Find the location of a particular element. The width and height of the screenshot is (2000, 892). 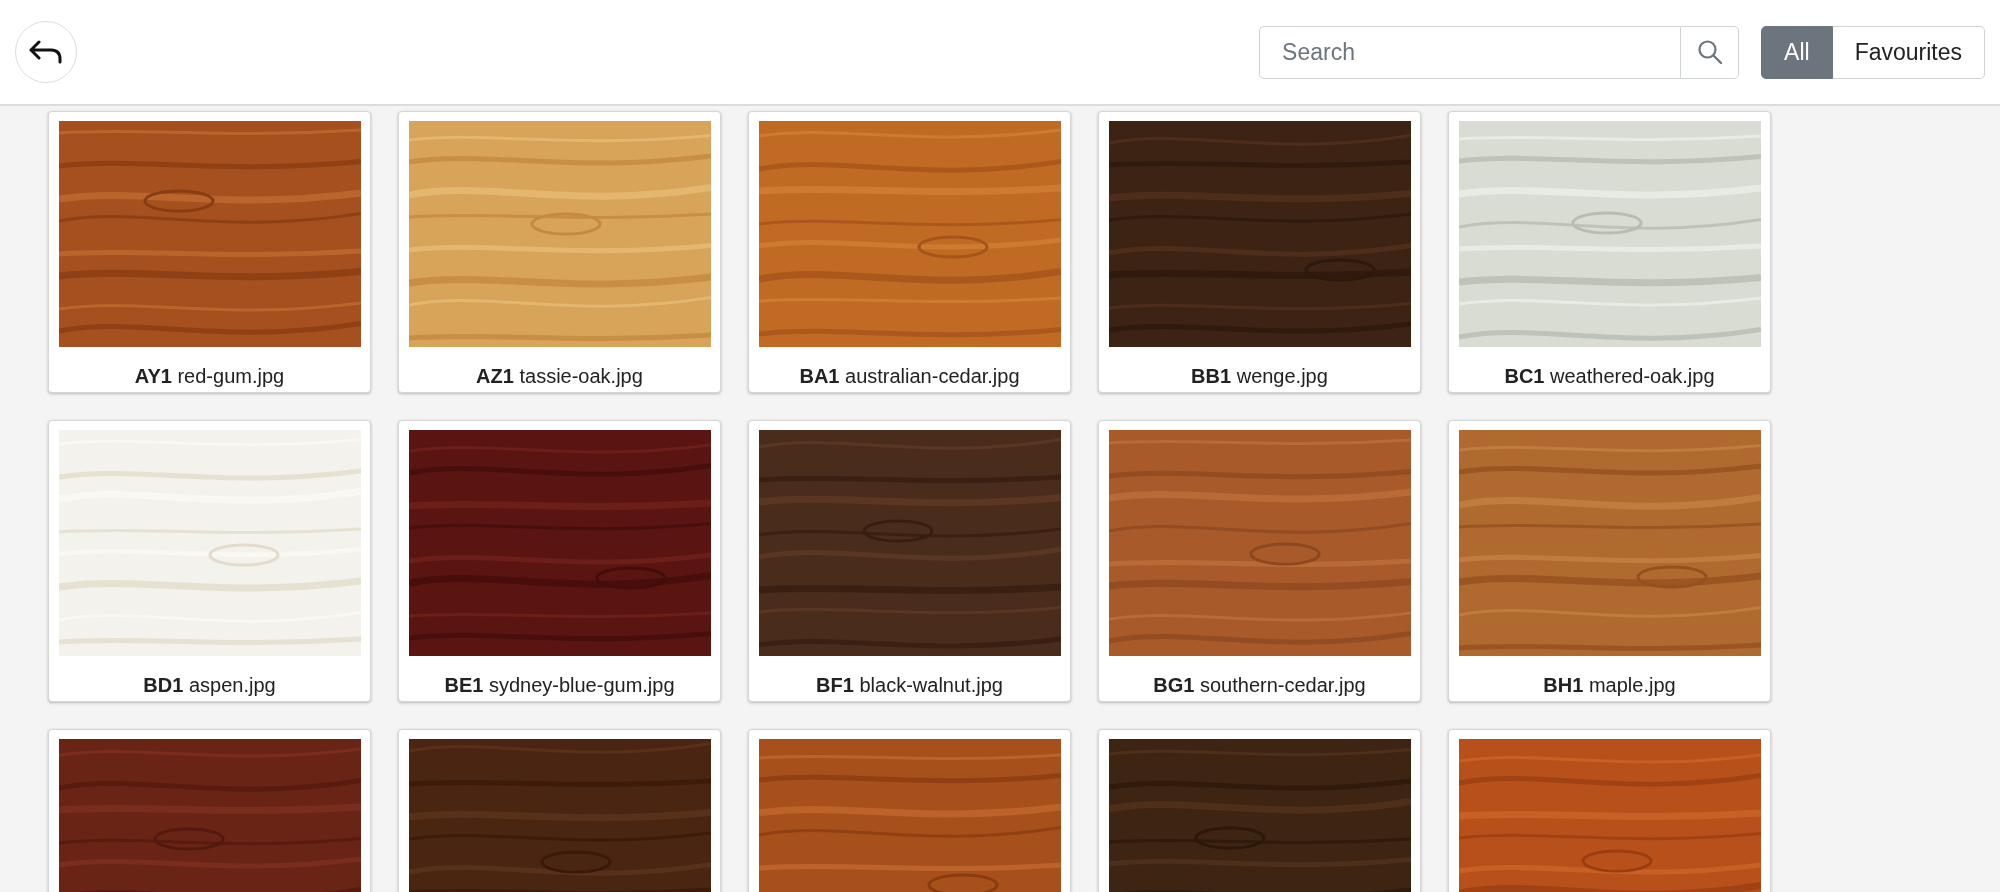

swatch-card: BF1 black-walnut.jpg is located at coordinates (909, 561).